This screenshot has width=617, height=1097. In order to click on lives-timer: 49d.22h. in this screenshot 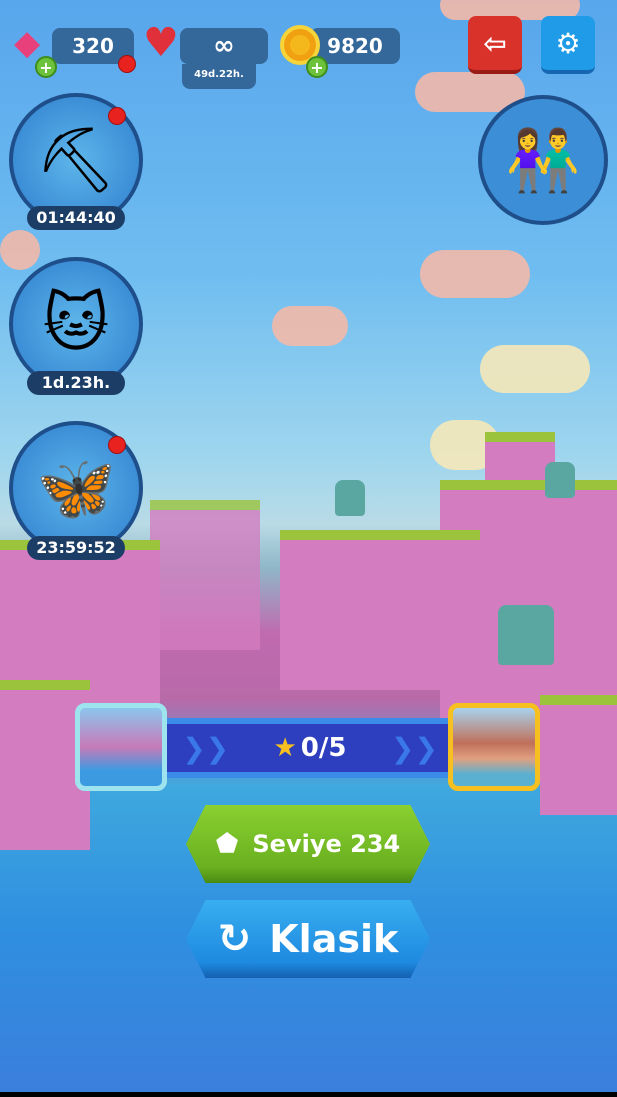, I will do `click(219, 76)`.